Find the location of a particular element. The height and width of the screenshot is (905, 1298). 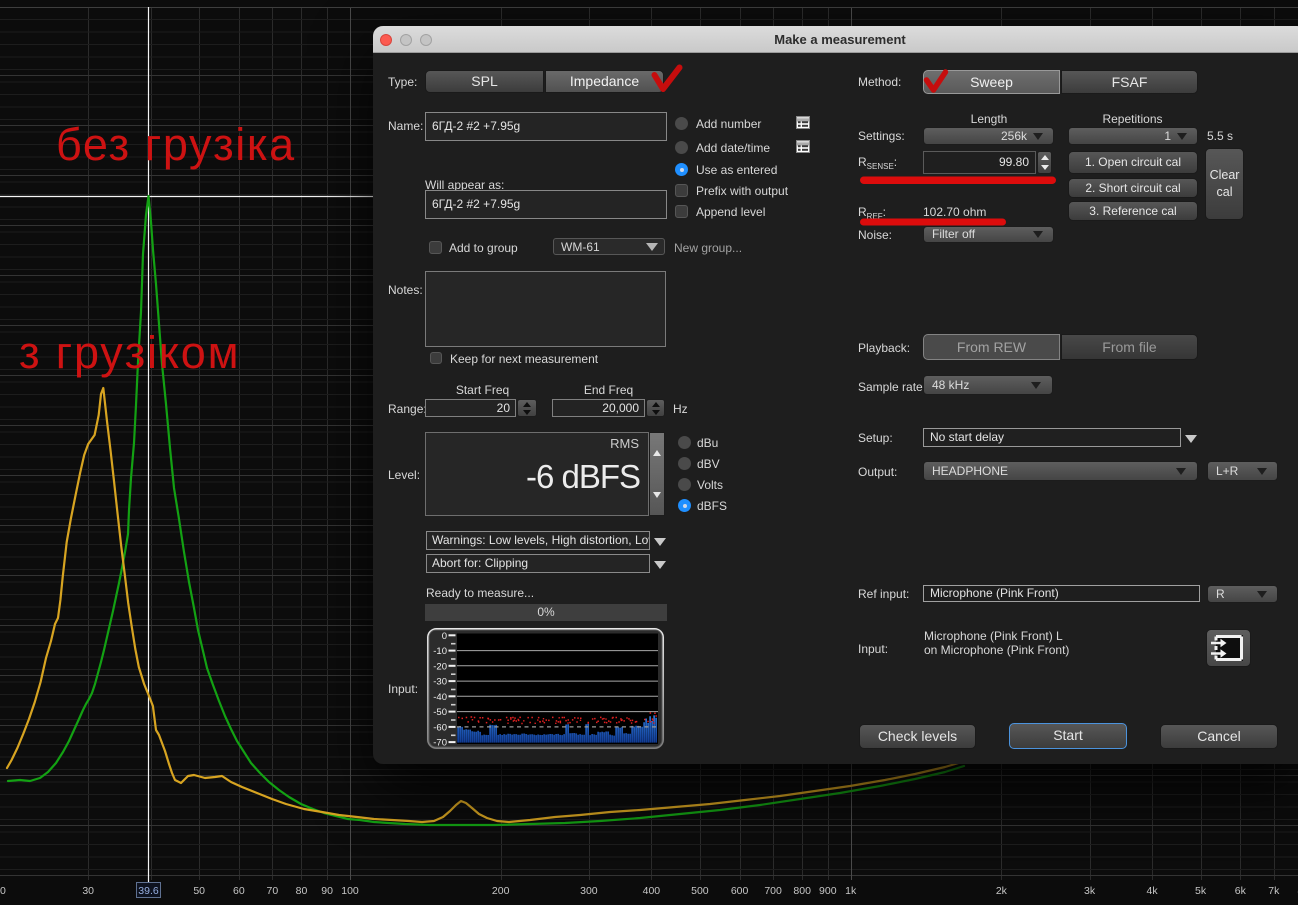

svg-text: -10 is located at coordinates (440, 651).